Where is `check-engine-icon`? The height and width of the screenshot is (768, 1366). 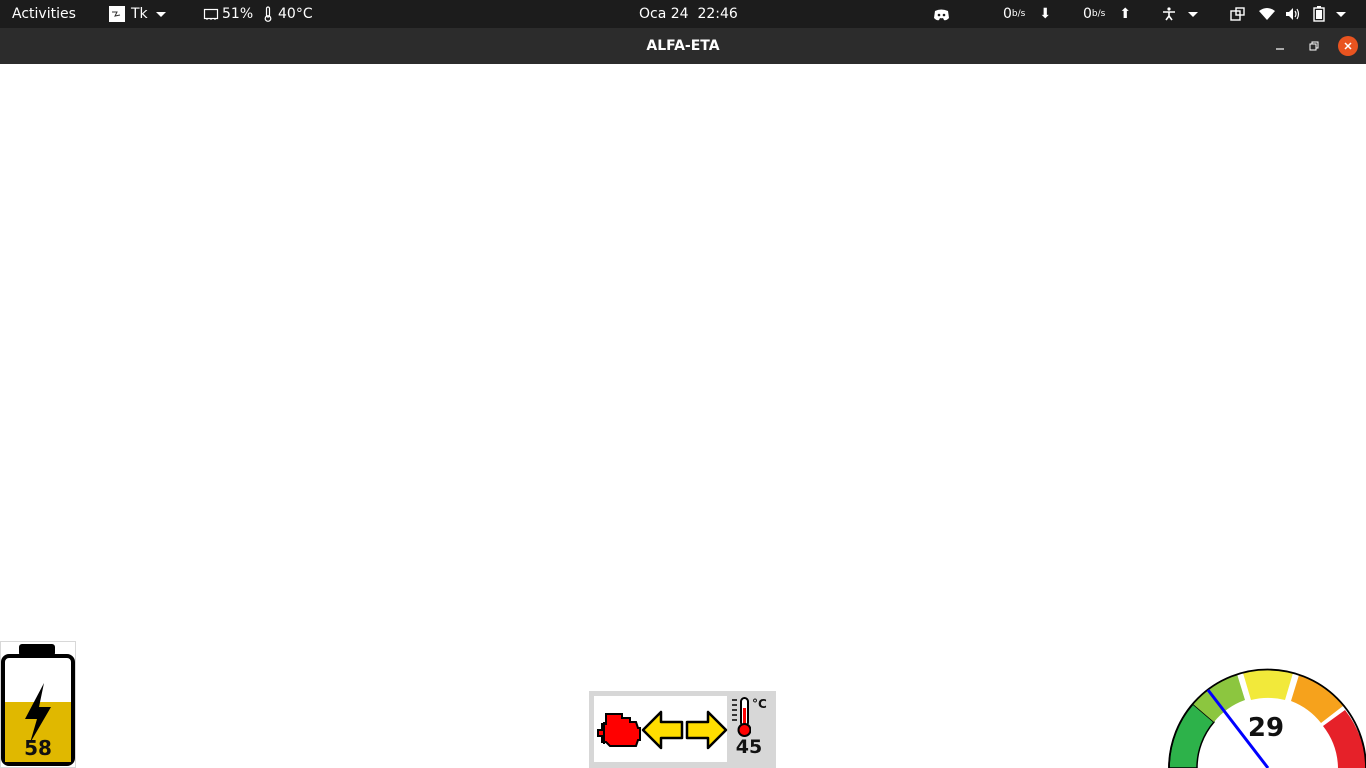
check-engine-icon is located at coordinates (619, 730).